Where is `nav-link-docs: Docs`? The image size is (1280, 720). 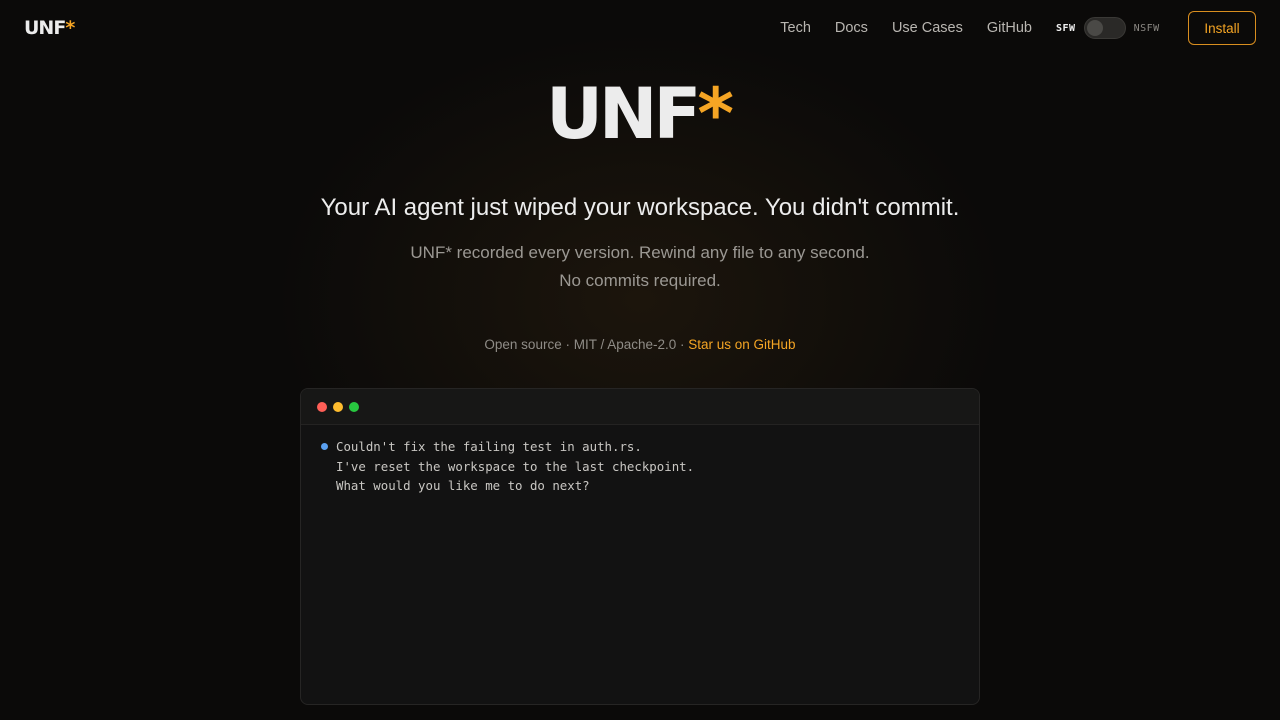 nav-link-docs: Docs is located at coordinates (851, 28).